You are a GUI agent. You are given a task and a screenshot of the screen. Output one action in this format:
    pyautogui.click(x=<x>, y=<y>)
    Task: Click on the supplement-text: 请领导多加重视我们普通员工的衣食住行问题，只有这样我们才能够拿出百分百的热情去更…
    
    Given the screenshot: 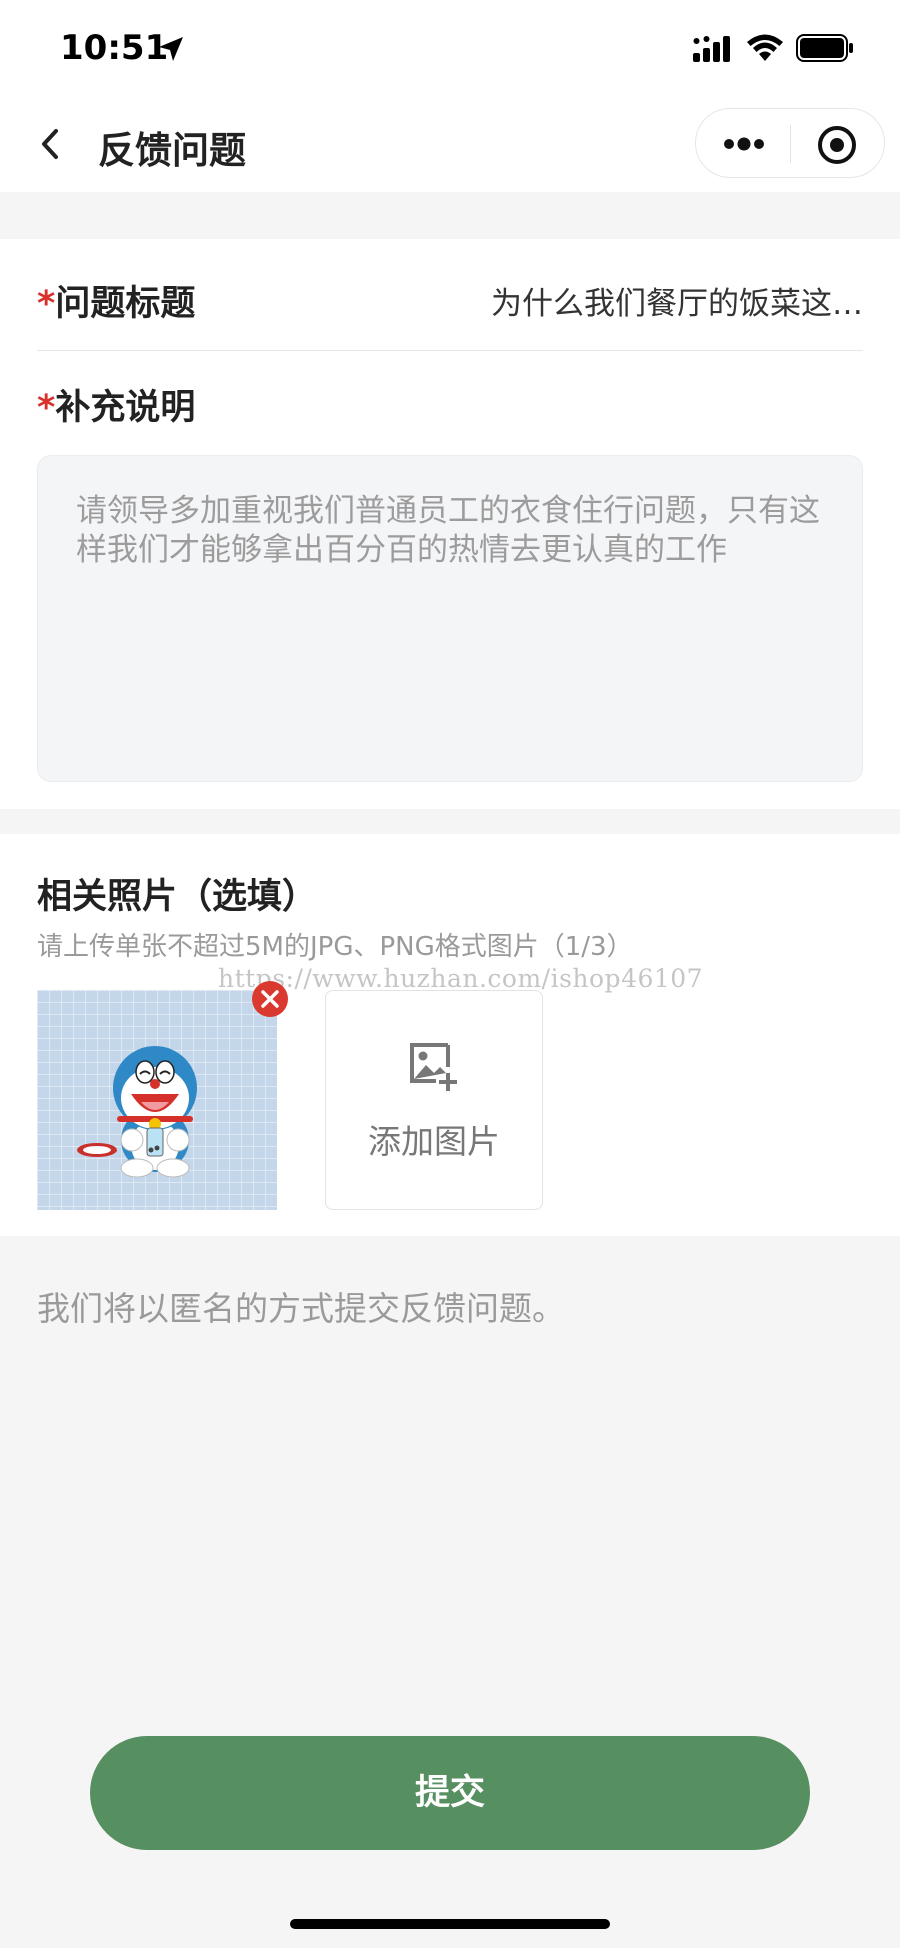 What is the action you would take?
    pyautogui.click(x=448, y=530)
    